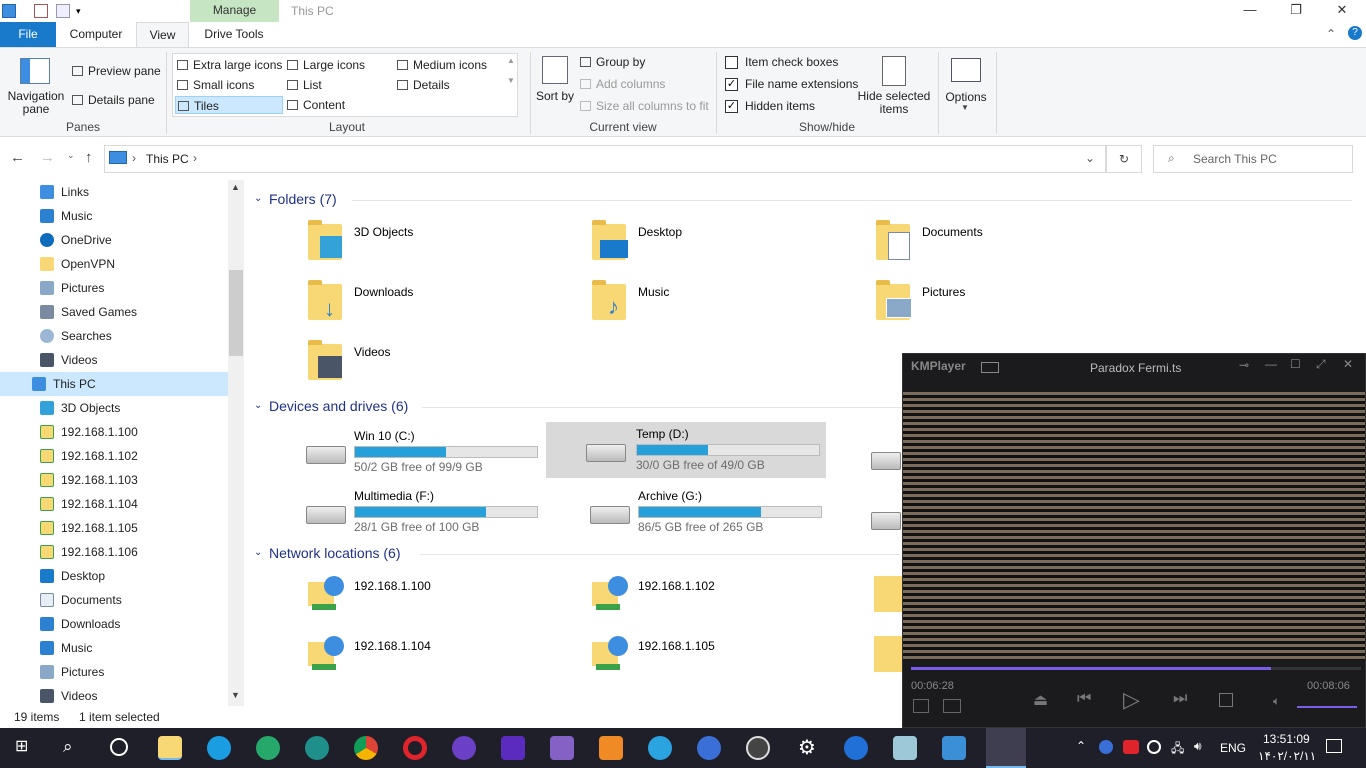 The image size is (1366, 768). Describe the element at coordinates (325, 65) in the screenshot. I see `layout-large-icons: Large icons` at that location.